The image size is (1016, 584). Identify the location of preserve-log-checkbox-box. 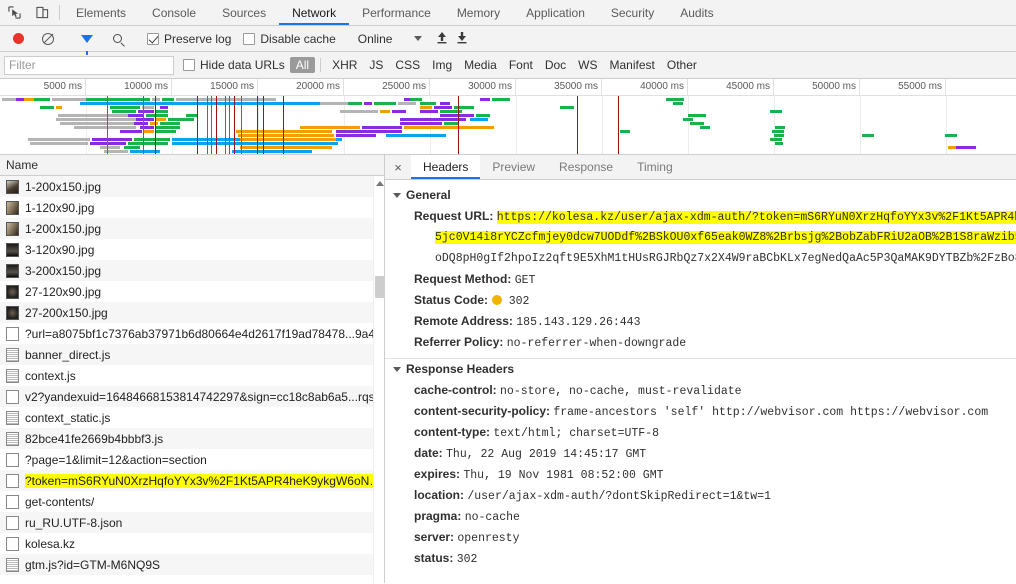
(153, 38).